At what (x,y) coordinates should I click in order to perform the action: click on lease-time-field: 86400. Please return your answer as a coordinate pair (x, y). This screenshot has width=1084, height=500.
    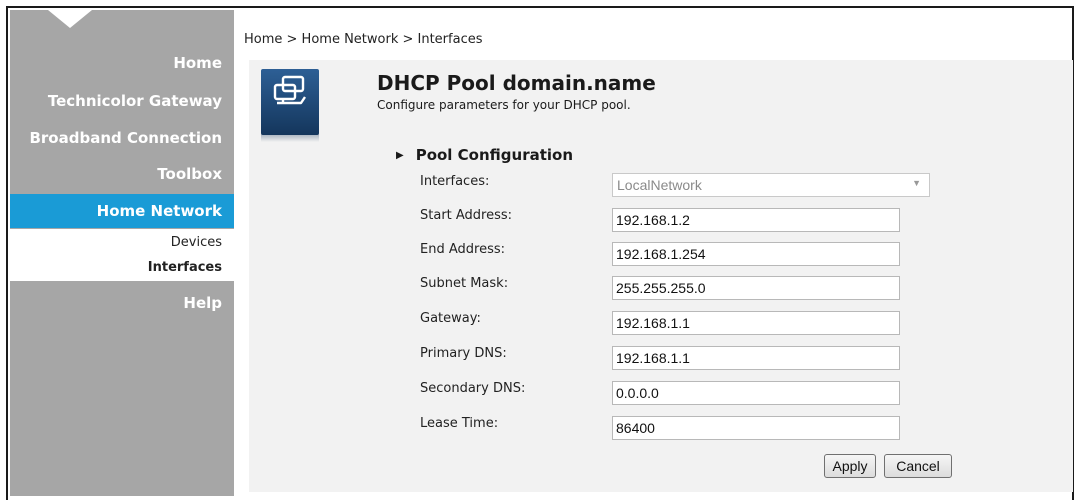
    Looking at the image, I should click on (756, 428).